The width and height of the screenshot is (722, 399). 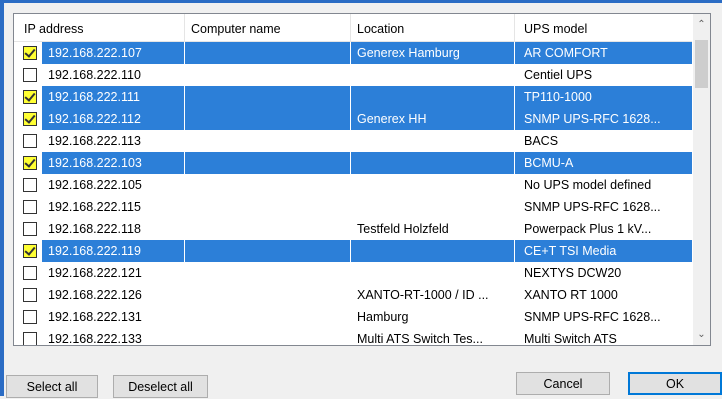 What do you see at coordinates (588, 185) in the screenshot?
I see `ups-model-cell: No UPS model defined` at bounding box center [588, 185].